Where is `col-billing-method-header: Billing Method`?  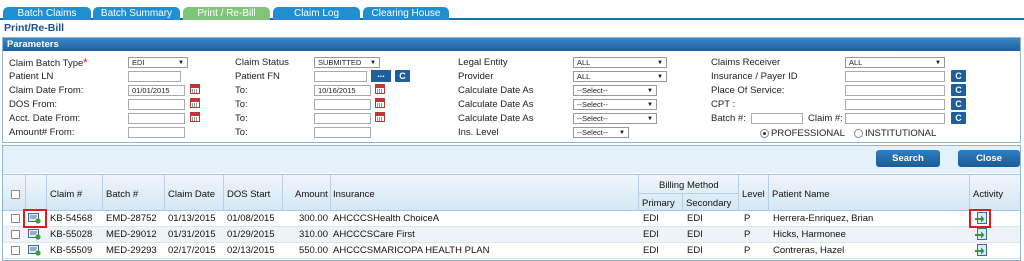 col-billing-method-header: Billing Method is located at coordinates (689, 185).